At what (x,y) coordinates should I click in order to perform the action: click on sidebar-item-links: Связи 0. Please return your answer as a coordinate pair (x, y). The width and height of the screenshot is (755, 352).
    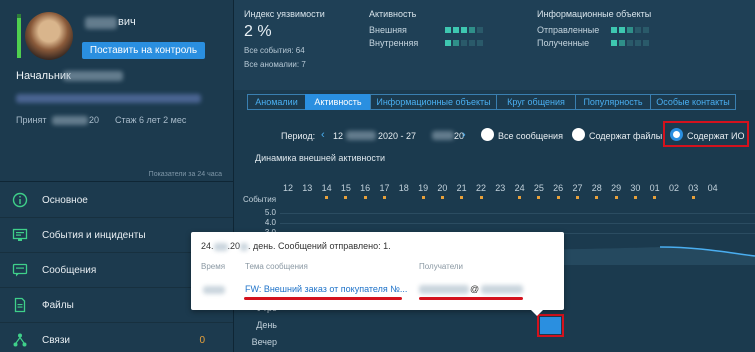
    Looking at the image, I should click on (116, 337).